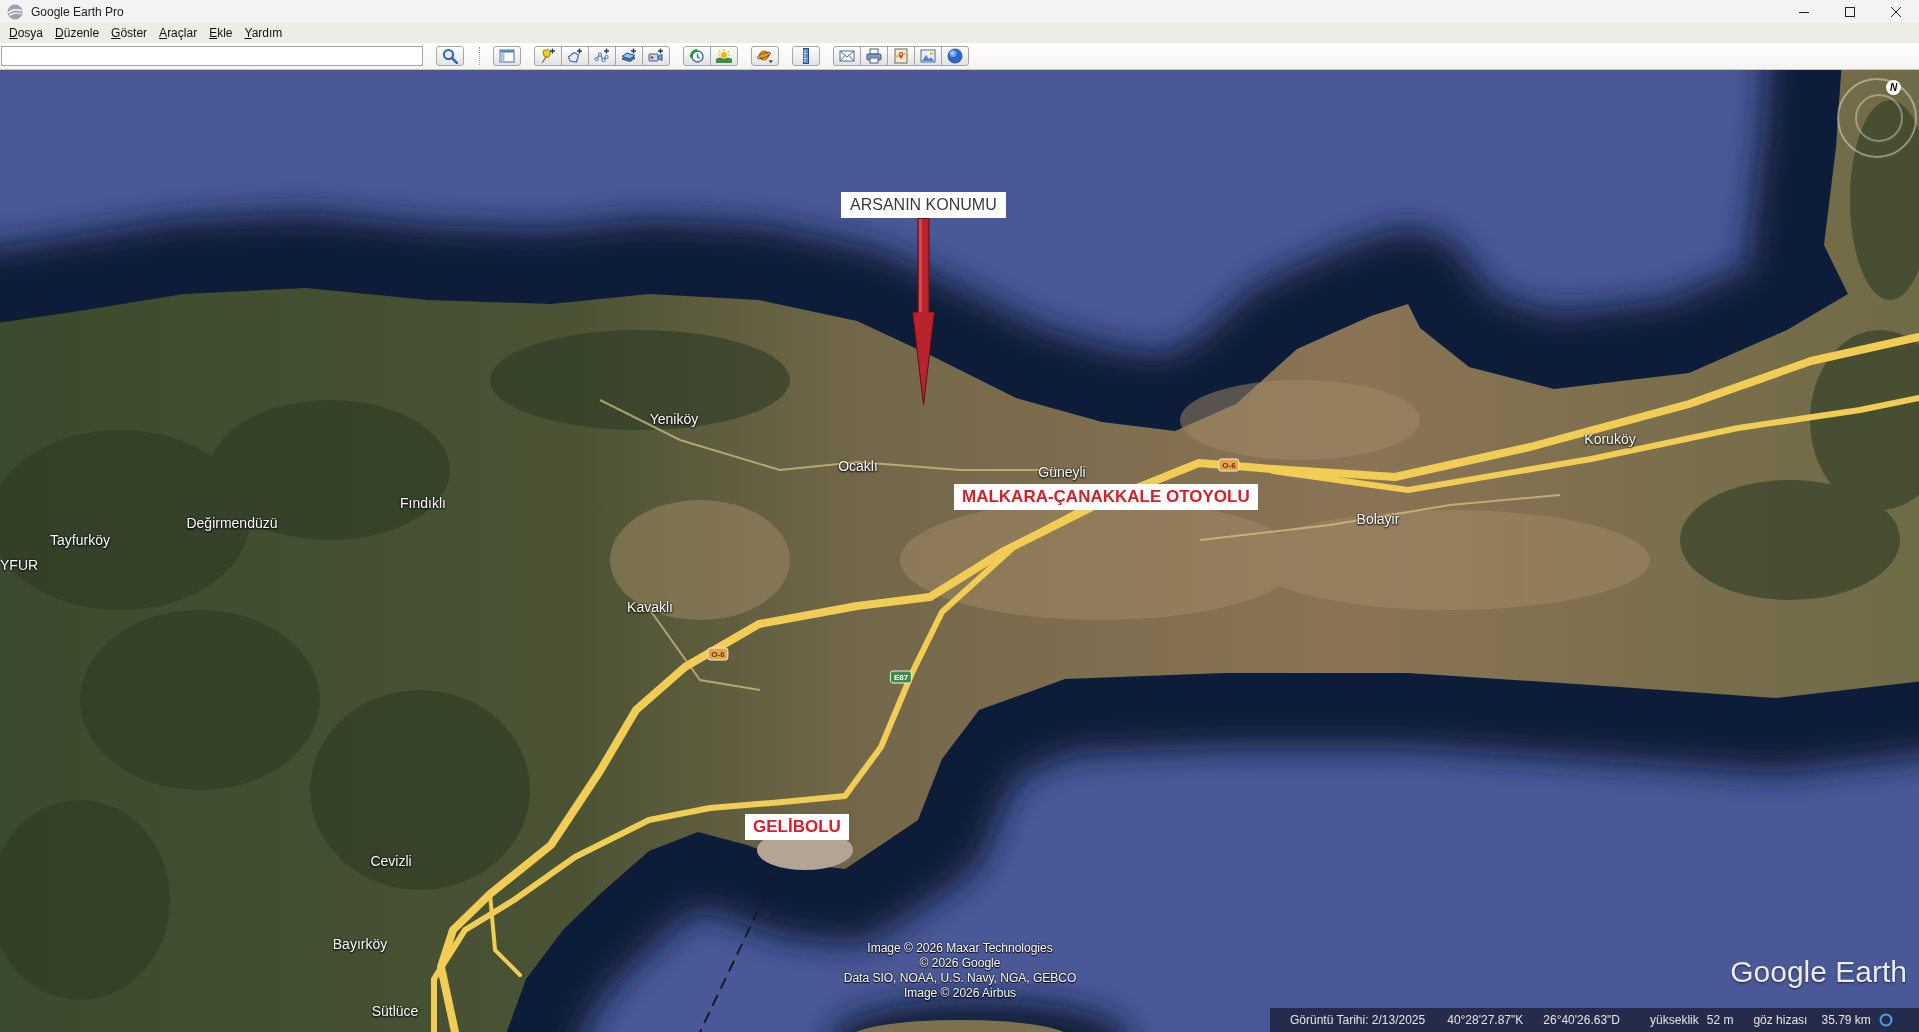  What do you see at coordinates (1896, 11) in the screenshot?
I see `close-icon` at bounding box center [1896, 11].